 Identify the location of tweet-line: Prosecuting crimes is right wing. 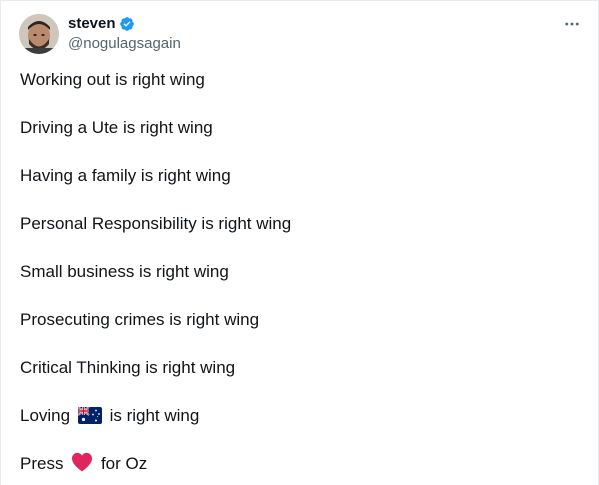
(140, 319).